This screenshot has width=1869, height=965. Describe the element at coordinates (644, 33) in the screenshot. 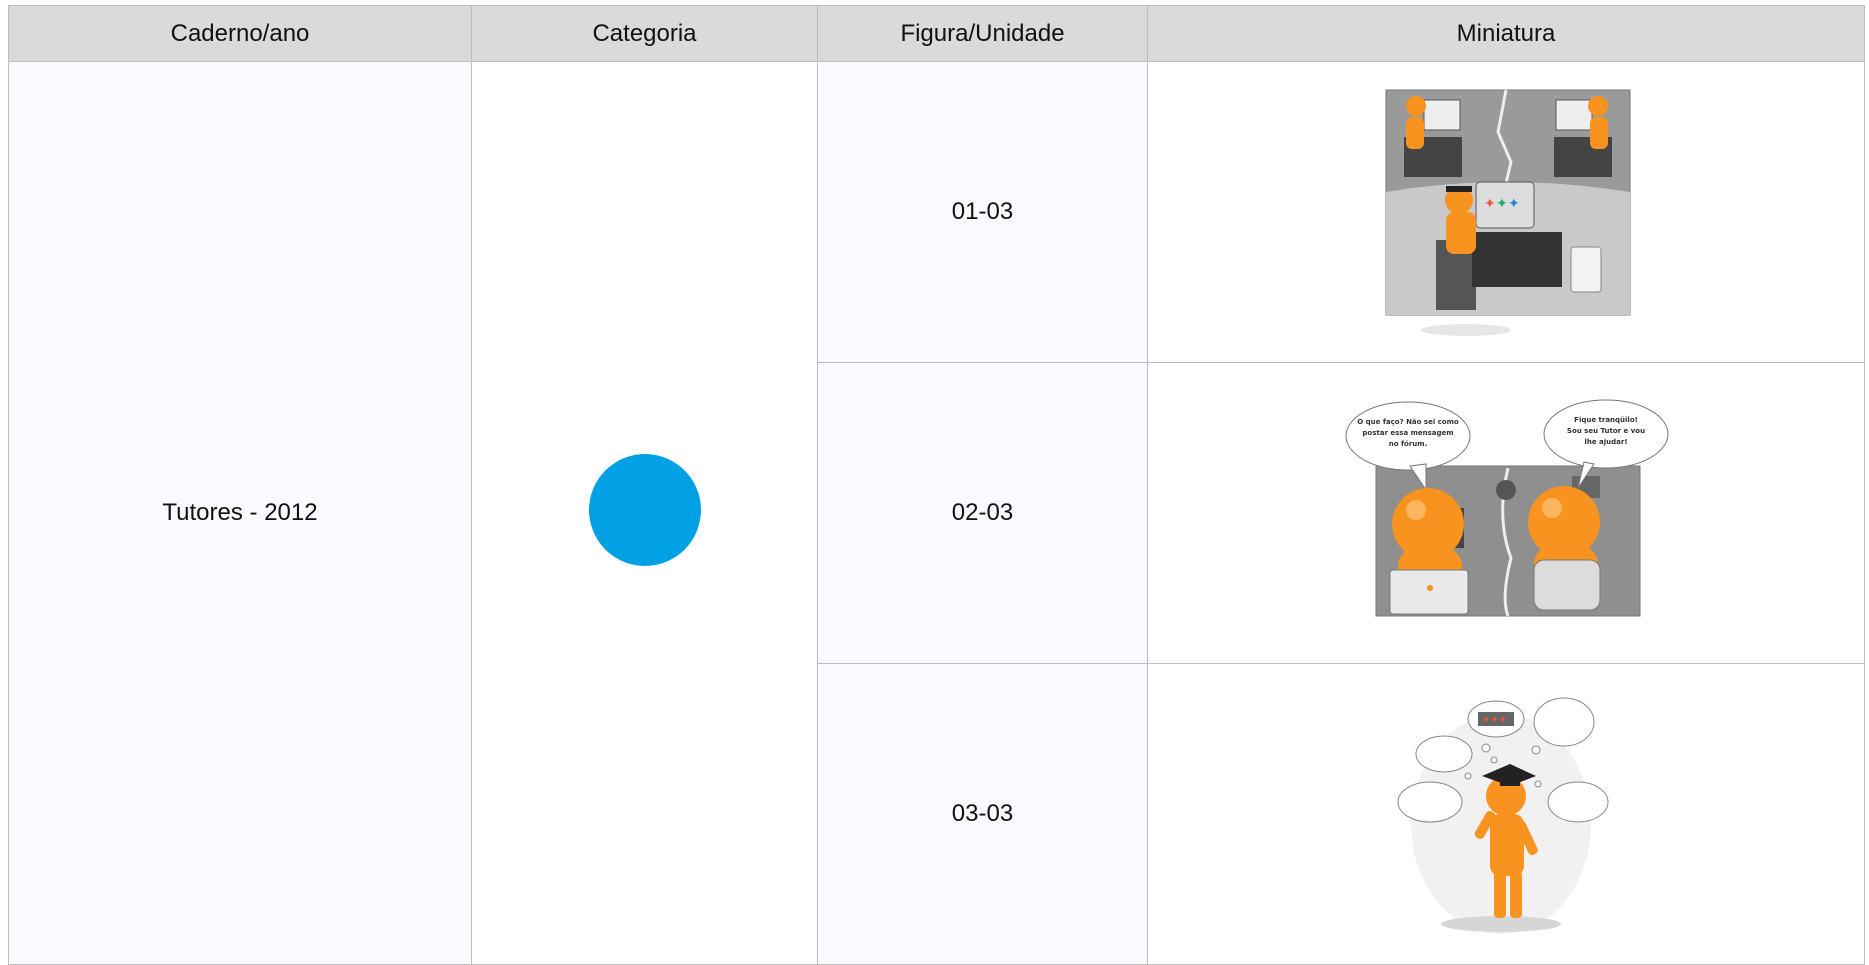

I see `header-categoria: Categoria` at that location.